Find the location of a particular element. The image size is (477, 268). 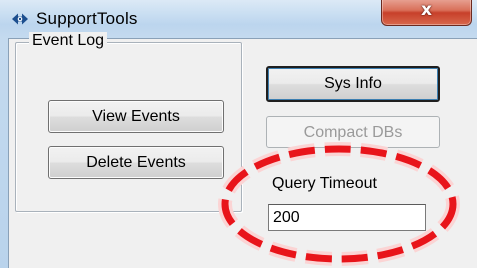

delete-events-label: Delete Events is located at coordinates (136, 162).